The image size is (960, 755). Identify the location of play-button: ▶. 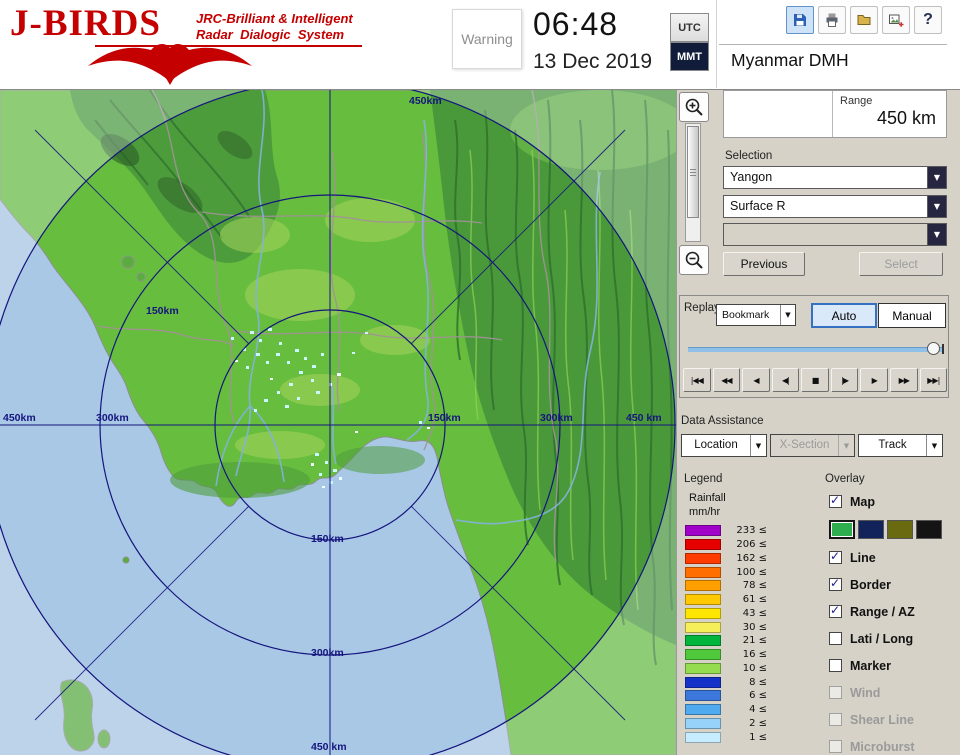
(874, 380).